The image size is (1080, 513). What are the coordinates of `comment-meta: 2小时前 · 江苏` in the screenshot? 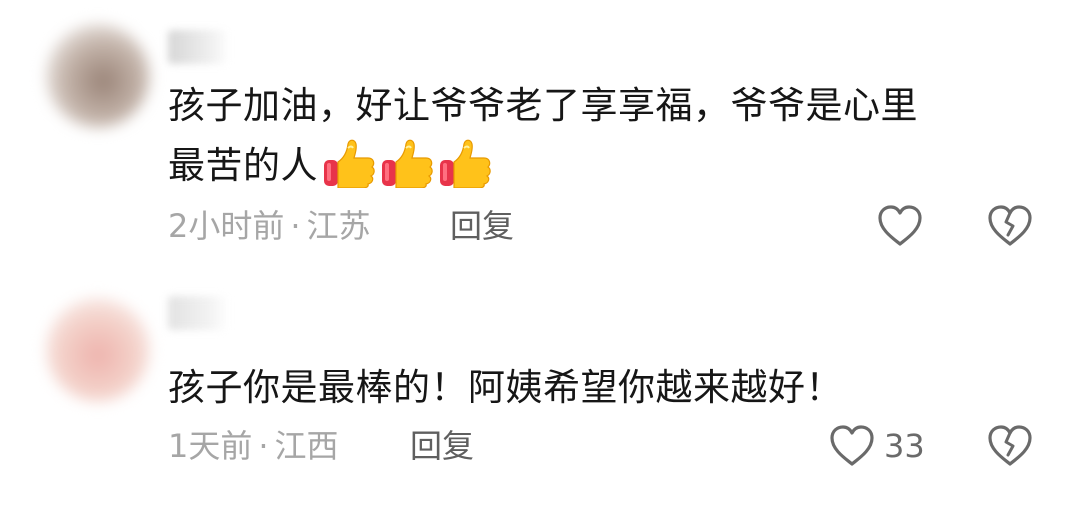 It's located at (269, 226).